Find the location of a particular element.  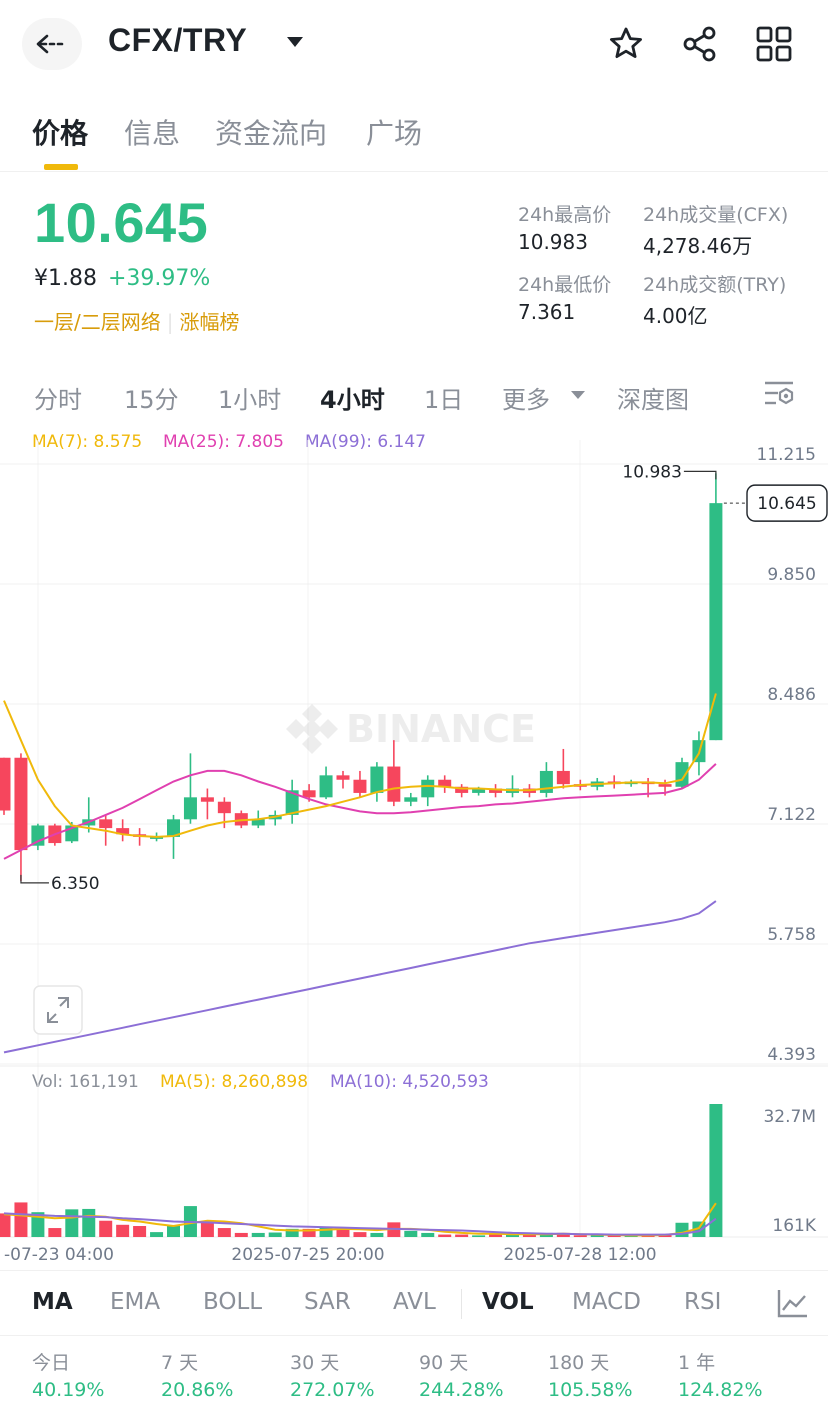

high-label: 24h最高价 is located at coordinates (565, 215).